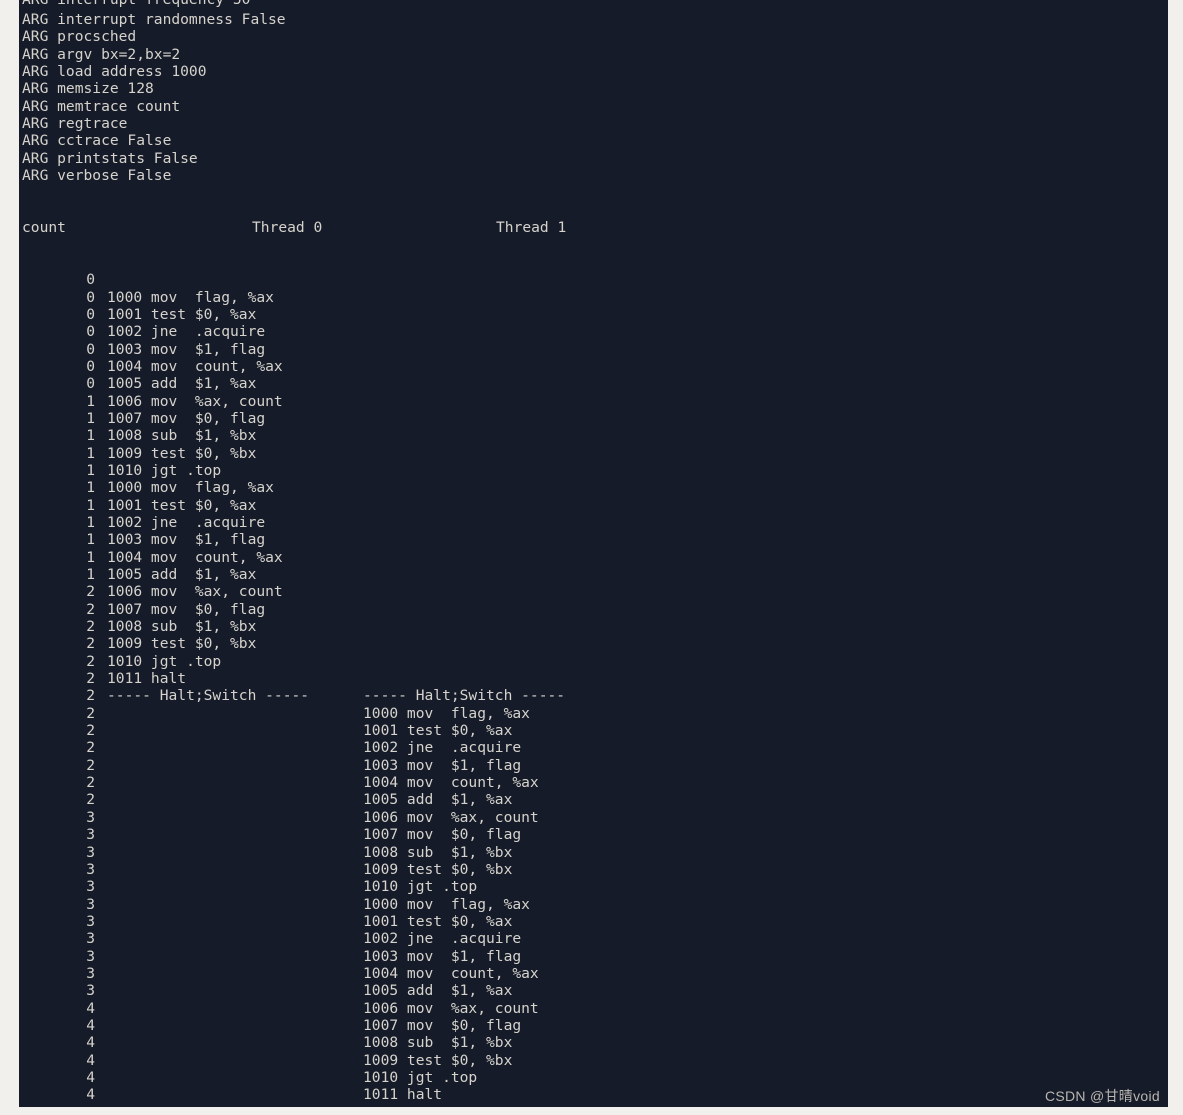 Image resolution: width=1183 pixels, height=1115 pixels. I want to click on arg-line-text: ARG interrupt frequency 50, so click(595, 3).